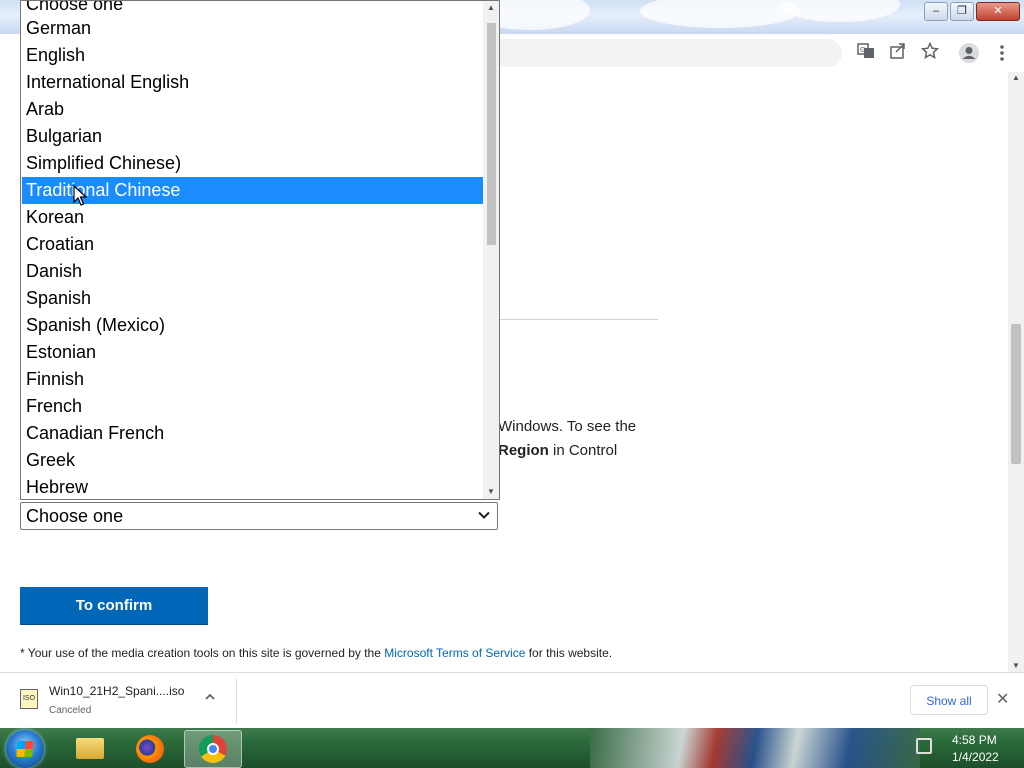 This screenshot has height=768, width=1024. I want to click on language-select-value: Choose one, so click(75, 516).